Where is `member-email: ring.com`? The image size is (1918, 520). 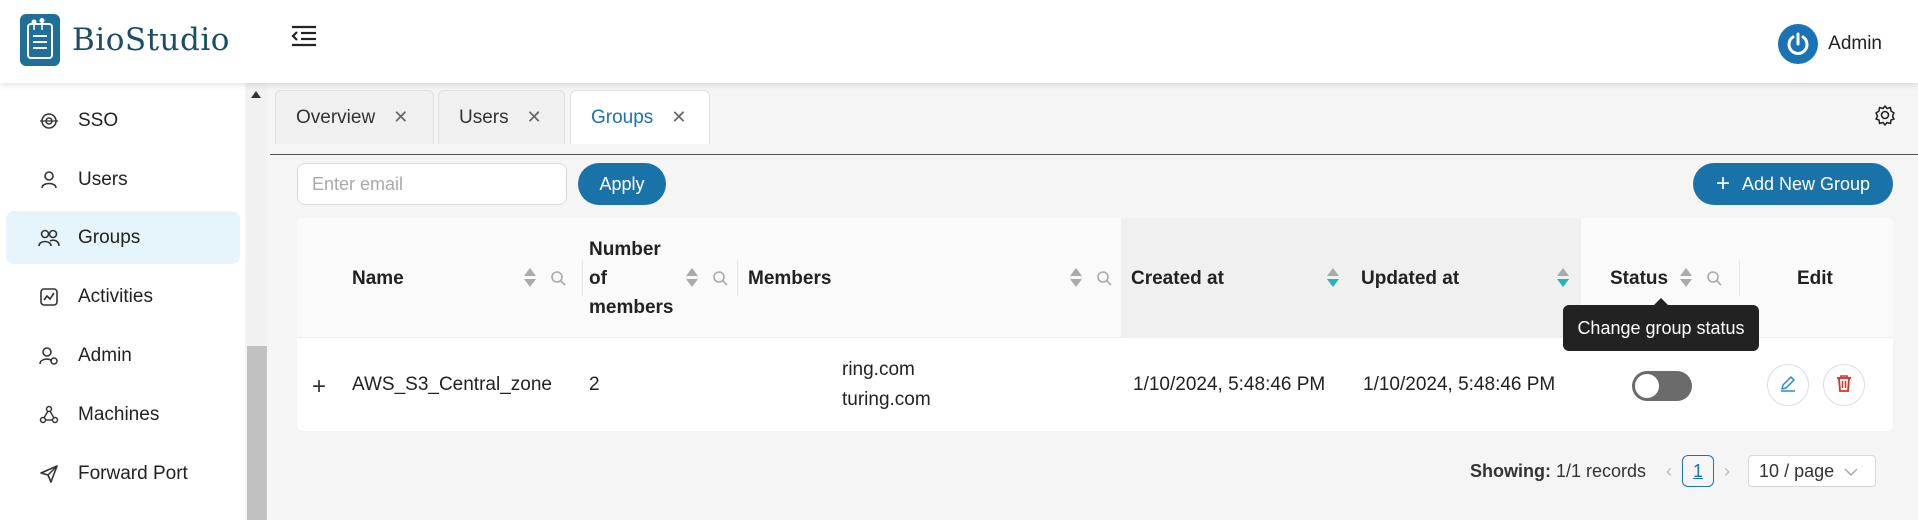 member-email: ring.com is located at coordinates (878, 369).